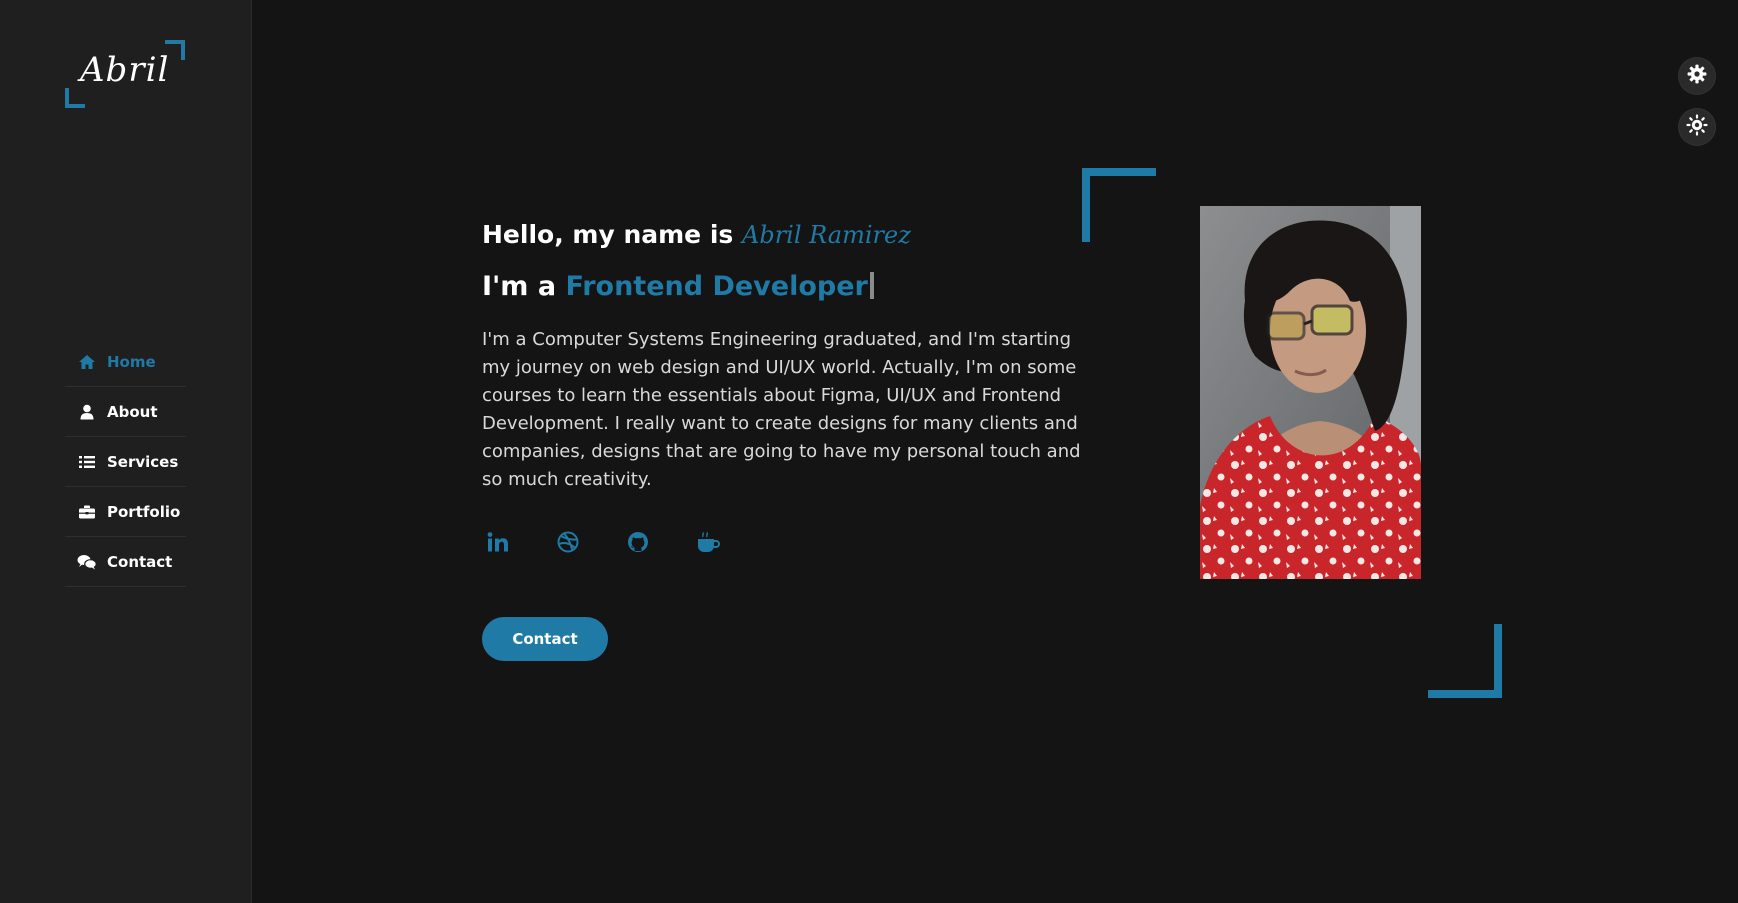 This screenshot has height=903, width=1738. I want to click on github-icon, so click(638, 544).